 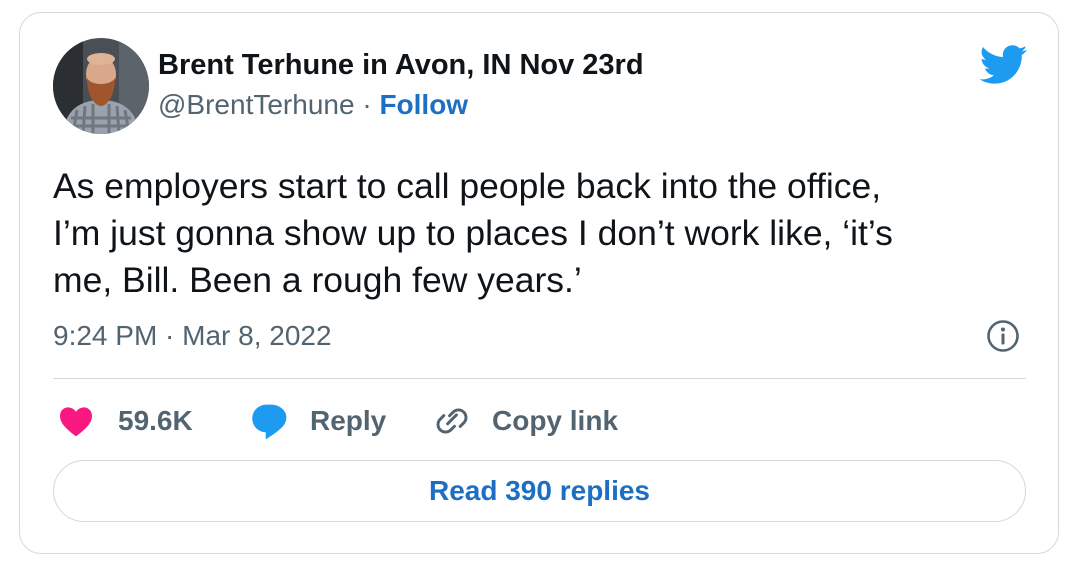 I want to click on reply-button: Reply, so click(x=318, y=421).